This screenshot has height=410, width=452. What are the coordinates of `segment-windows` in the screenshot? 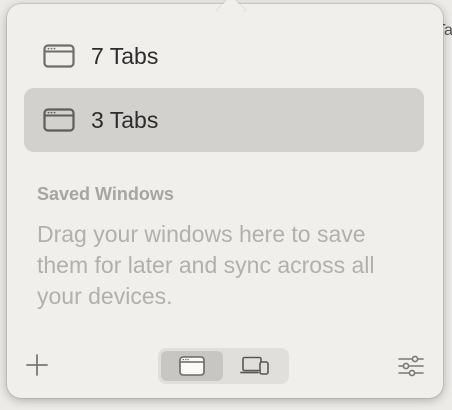 It's located at (192, 366).